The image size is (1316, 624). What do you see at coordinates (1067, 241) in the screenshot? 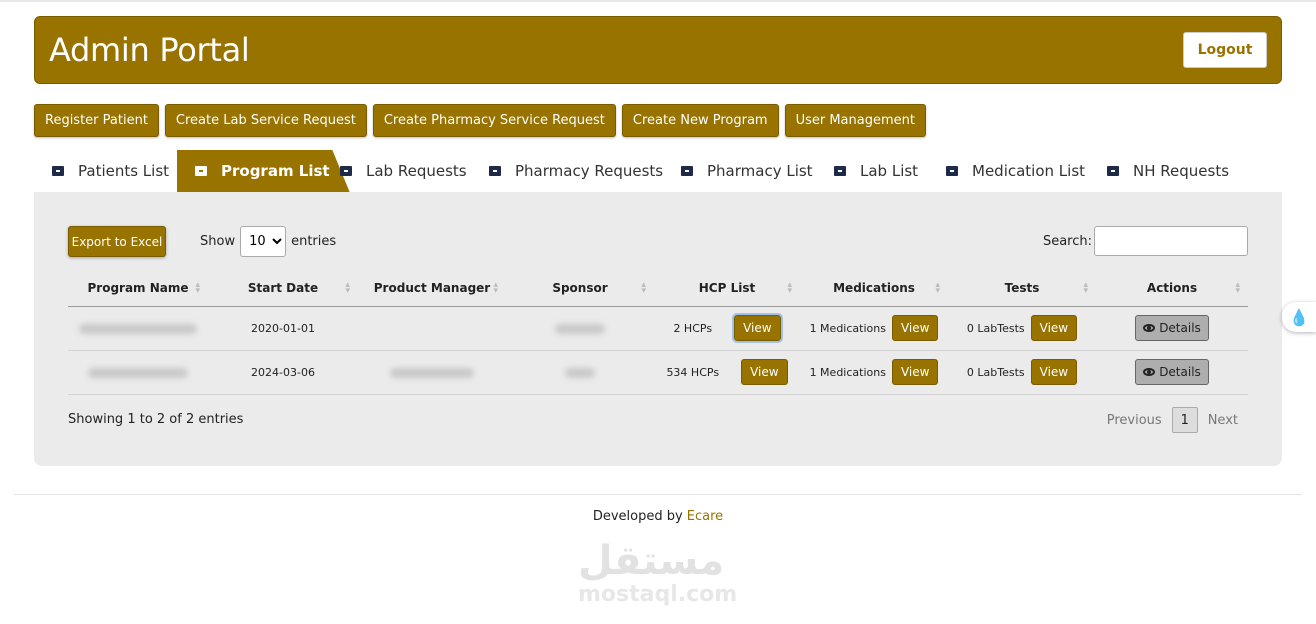
I see `search-label: Search:` at bounding box center [1067, 241].